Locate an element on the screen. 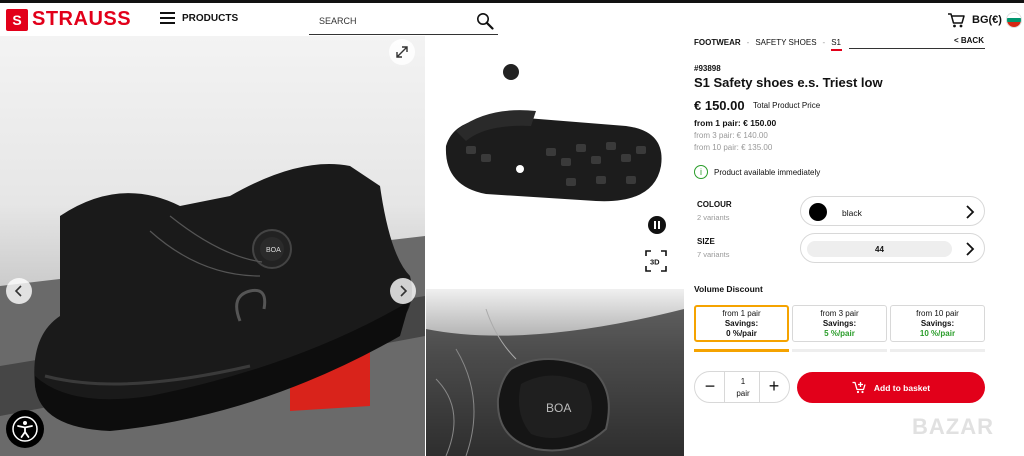 This screenshot has height=456, width=1024. expand-icon is located at coordinates (402, 52).